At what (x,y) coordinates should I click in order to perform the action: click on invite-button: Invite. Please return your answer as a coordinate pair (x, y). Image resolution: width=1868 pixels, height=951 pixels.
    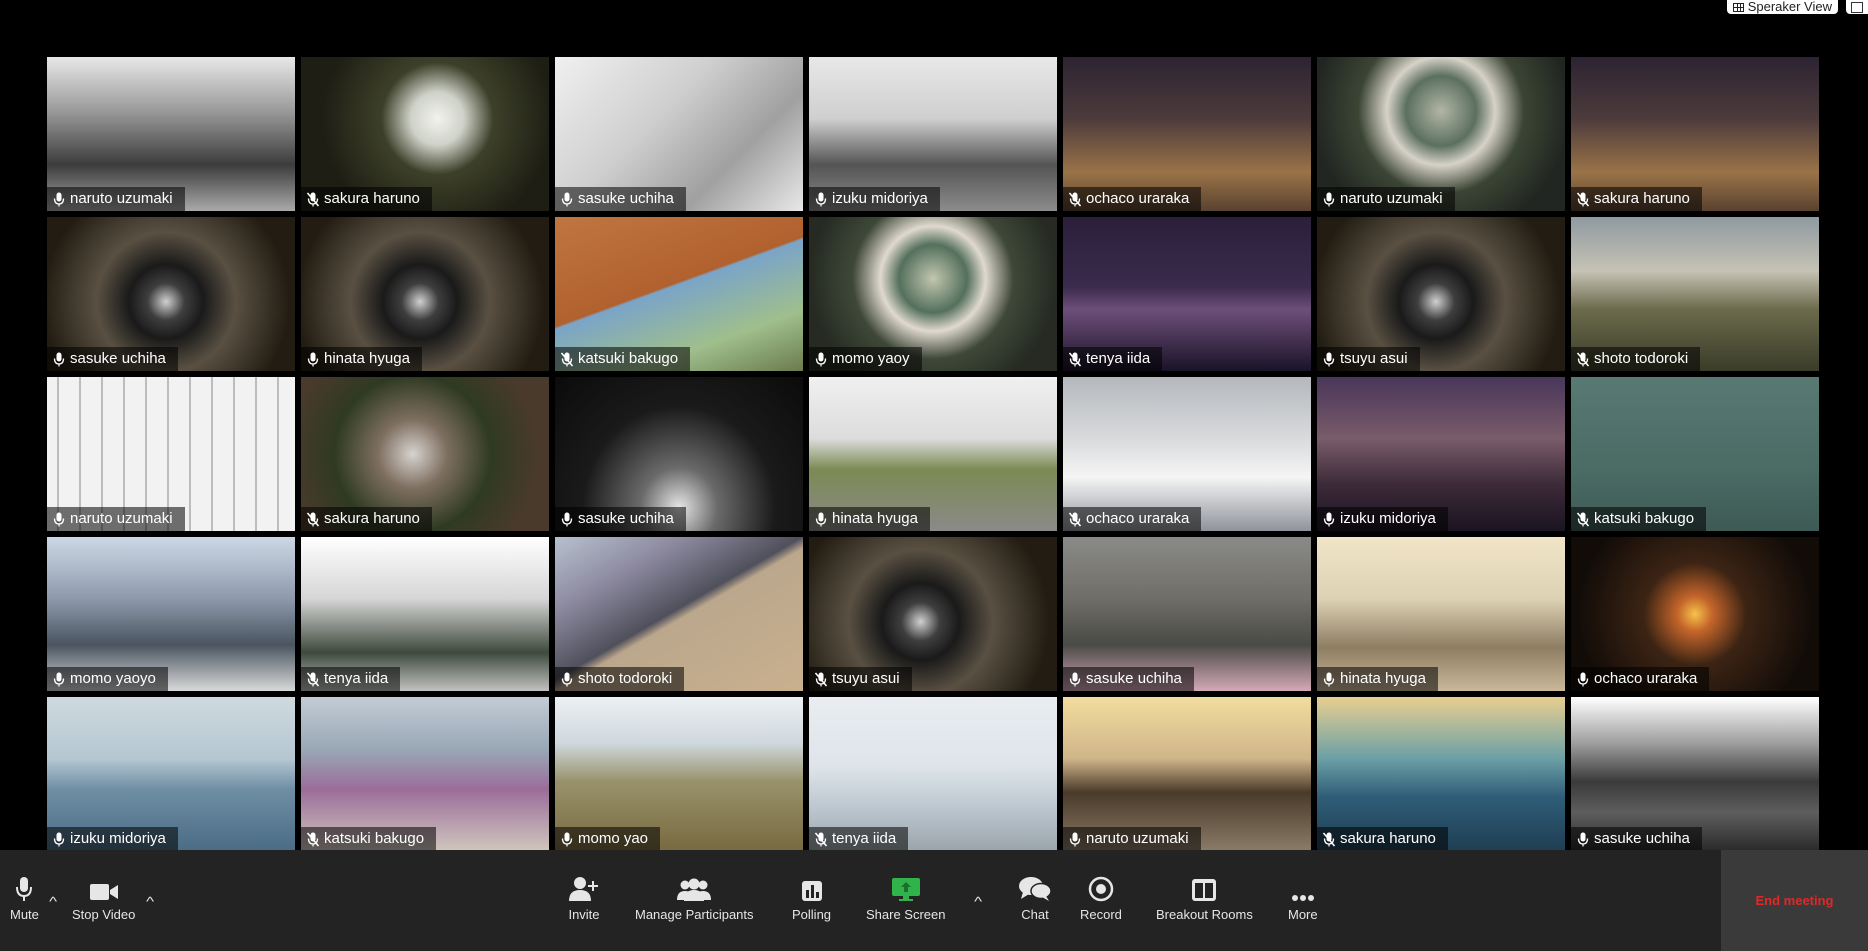
    Looking at the image, I should click on (584, 902).